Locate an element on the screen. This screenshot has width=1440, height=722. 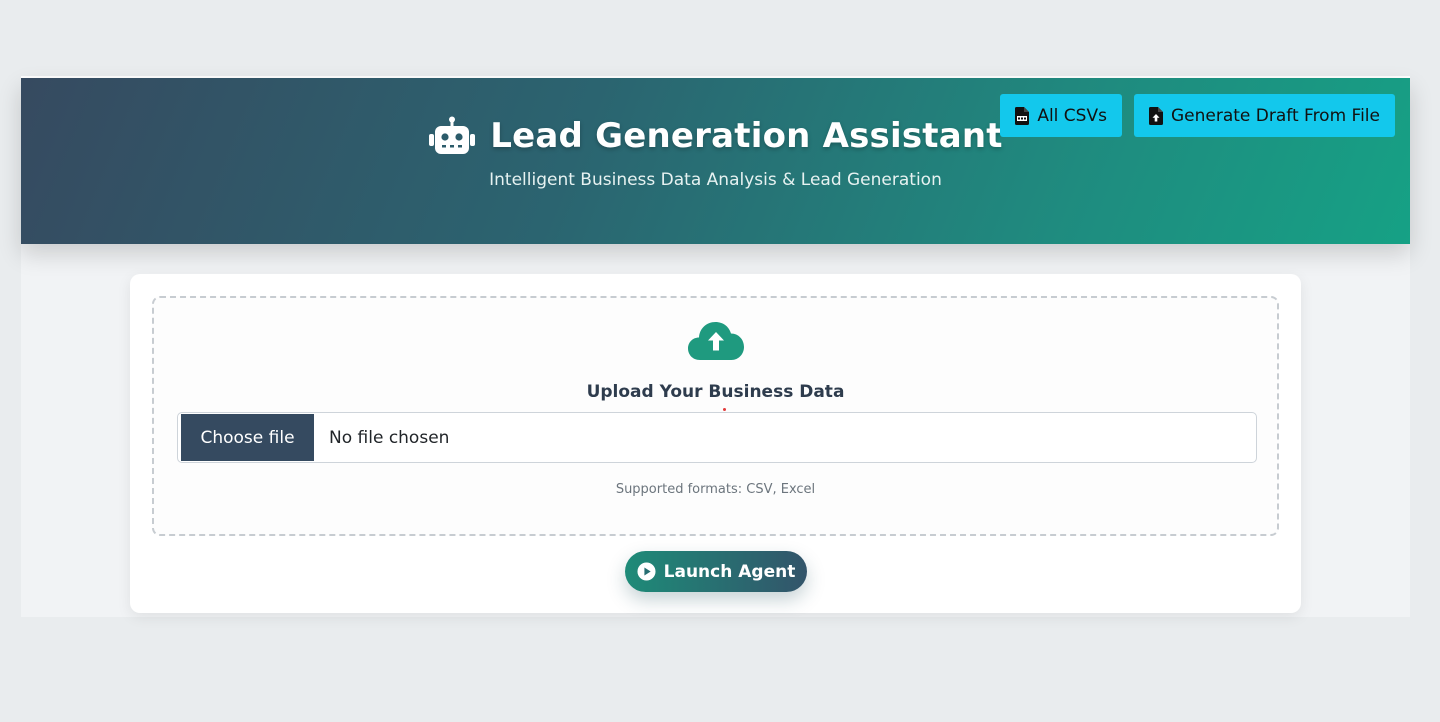
header-buttons: All CSVs Generate Draft From File is located at coordinates (1197, 115).